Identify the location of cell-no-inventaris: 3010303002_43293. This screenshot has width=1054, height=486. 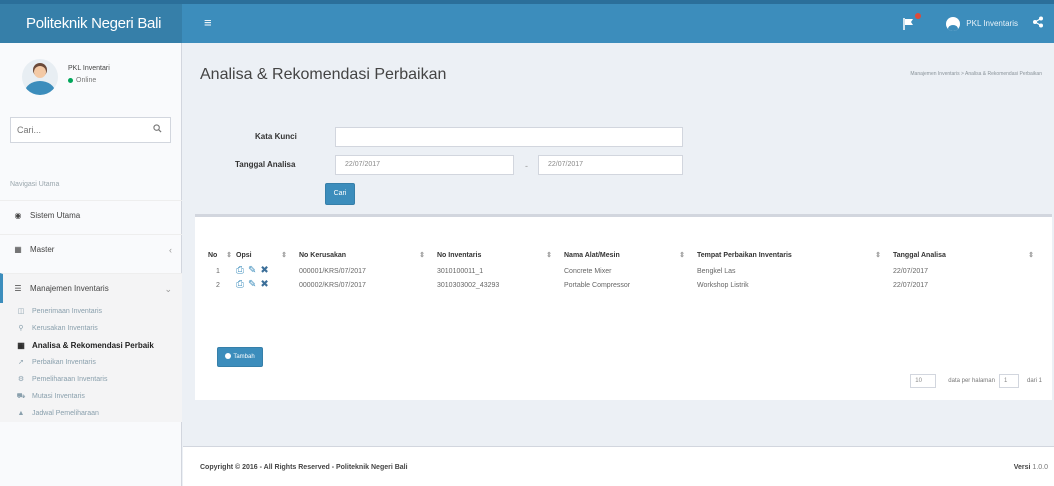
(468, 285).